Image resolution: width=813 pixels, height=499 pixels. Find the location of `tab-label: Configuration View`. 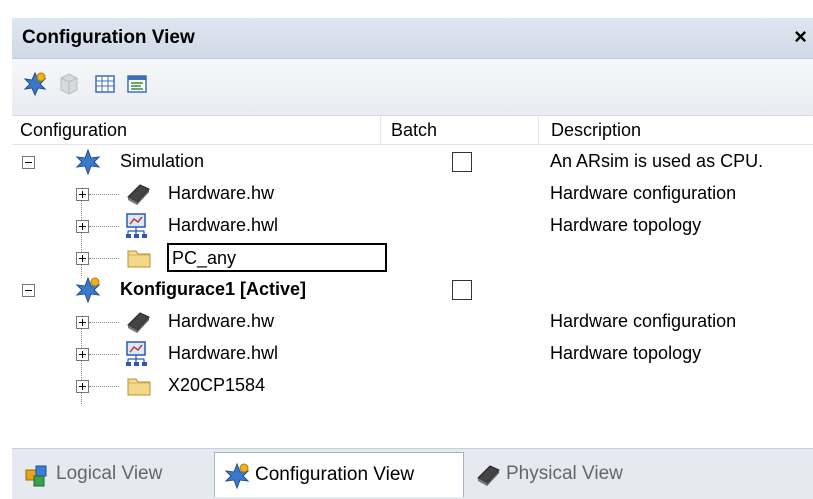

tab-label: Configuration View is located at coordinates (335, 474).